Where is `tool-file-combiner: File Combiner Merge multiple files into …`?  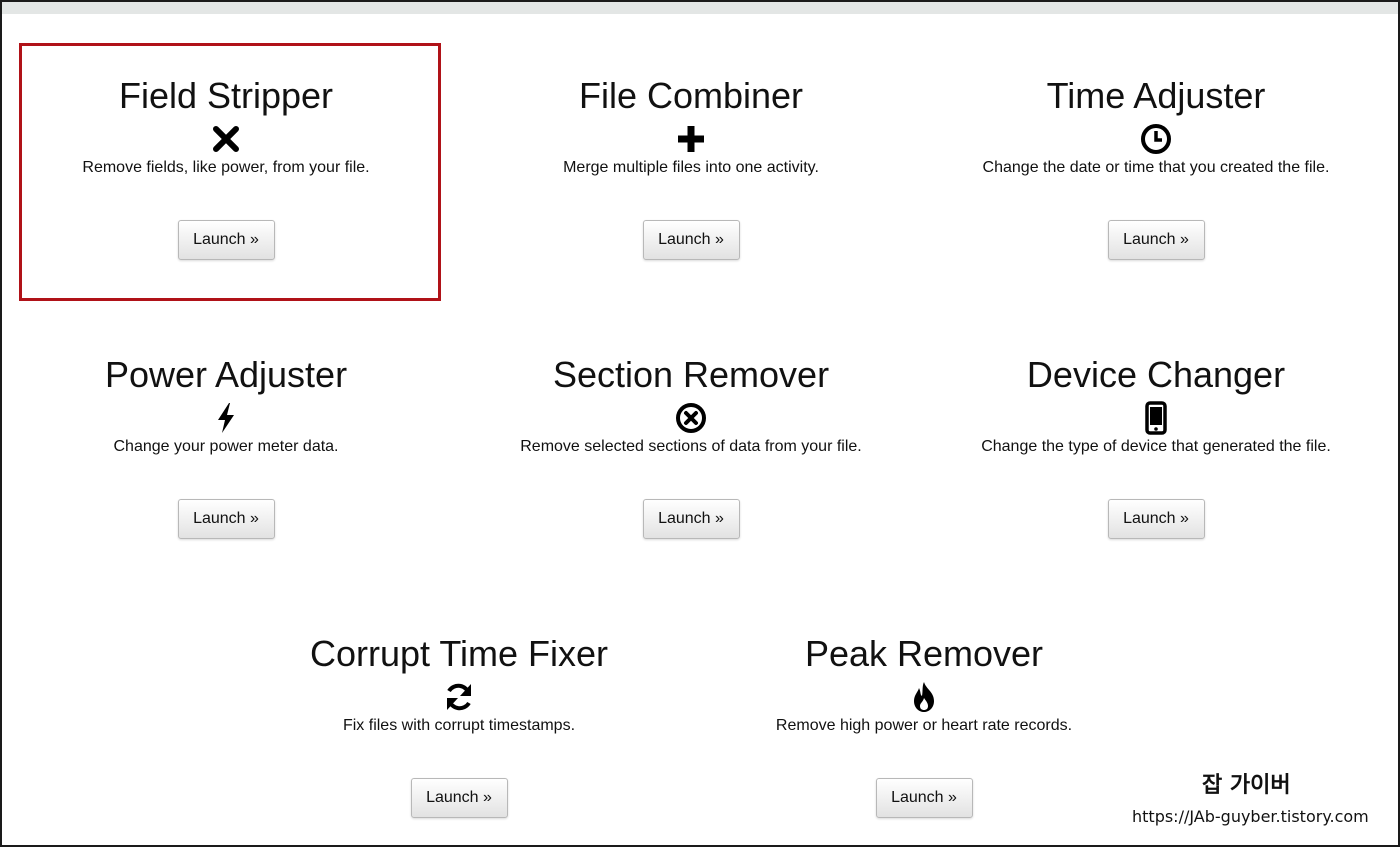
tool-file-combiner: File Combiner Merge multiple files into … is located at coordinates (691, 168).